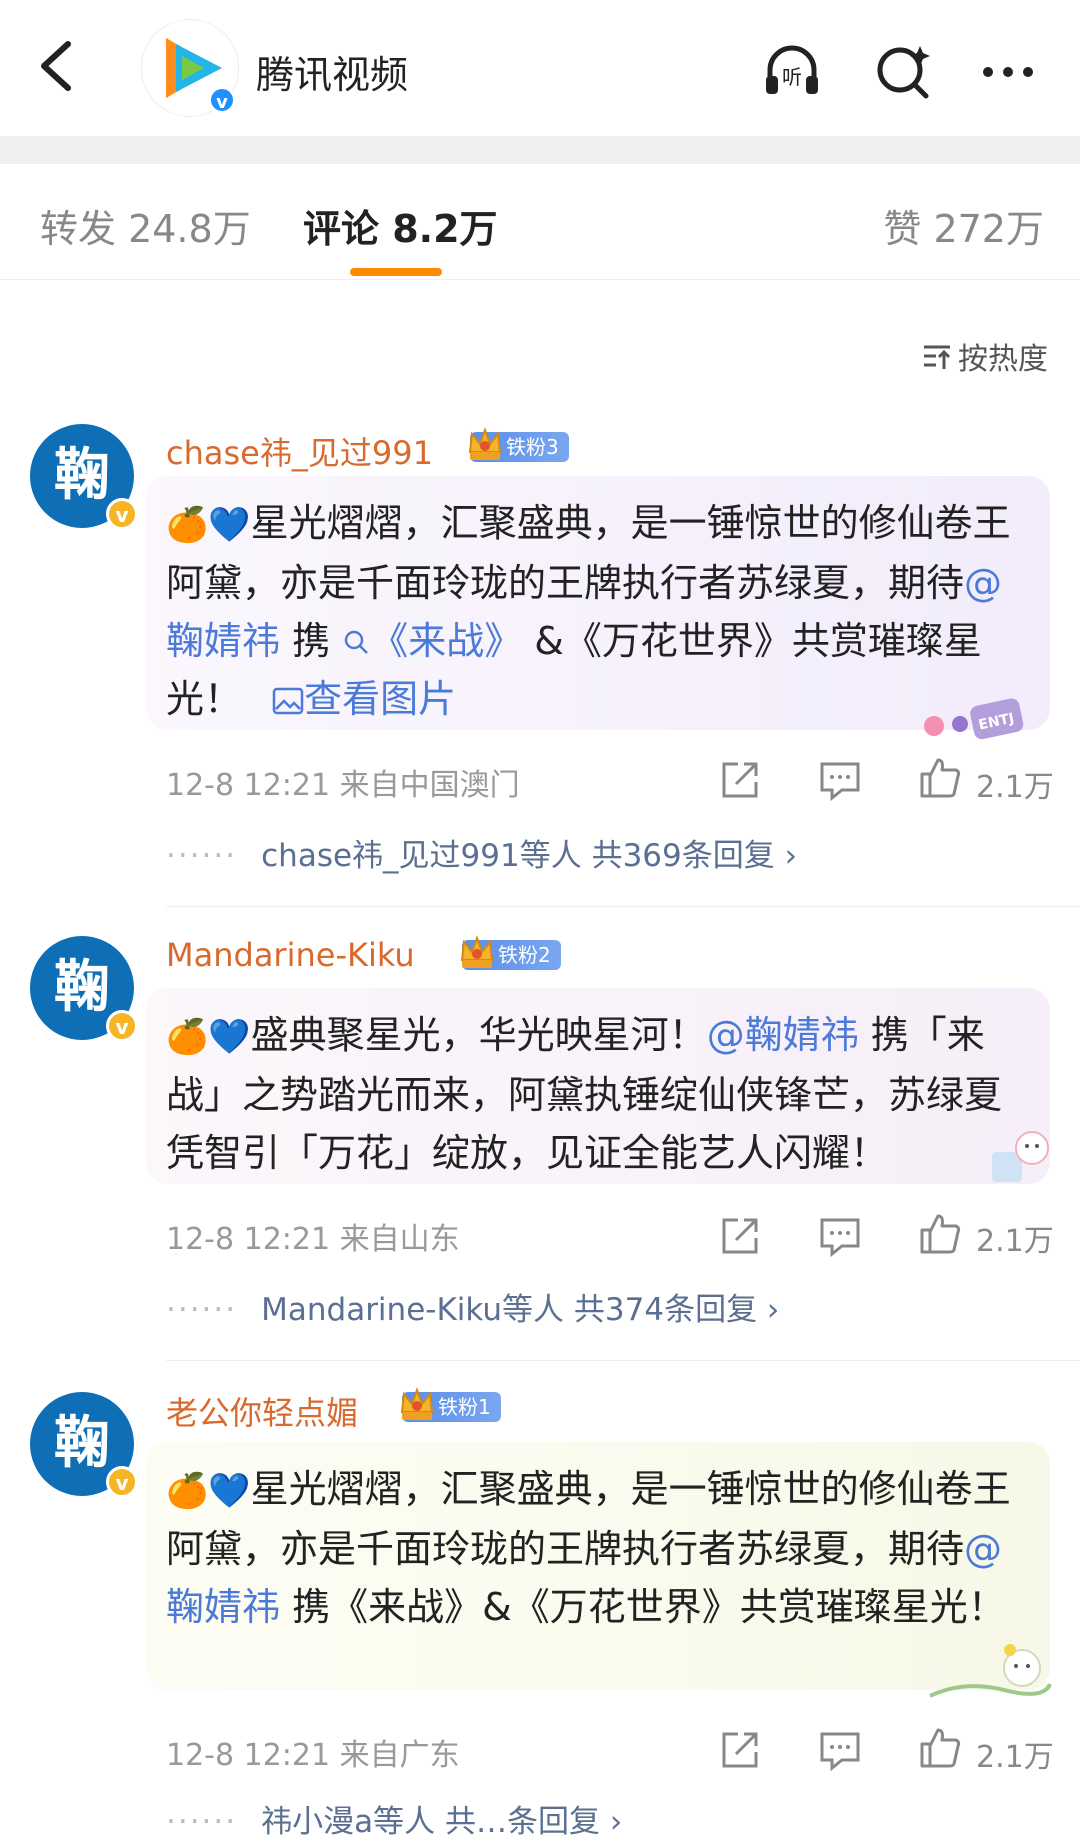  I want to click on comment-meta: 12-8 12:21 来自山东, so click(313, 1236).